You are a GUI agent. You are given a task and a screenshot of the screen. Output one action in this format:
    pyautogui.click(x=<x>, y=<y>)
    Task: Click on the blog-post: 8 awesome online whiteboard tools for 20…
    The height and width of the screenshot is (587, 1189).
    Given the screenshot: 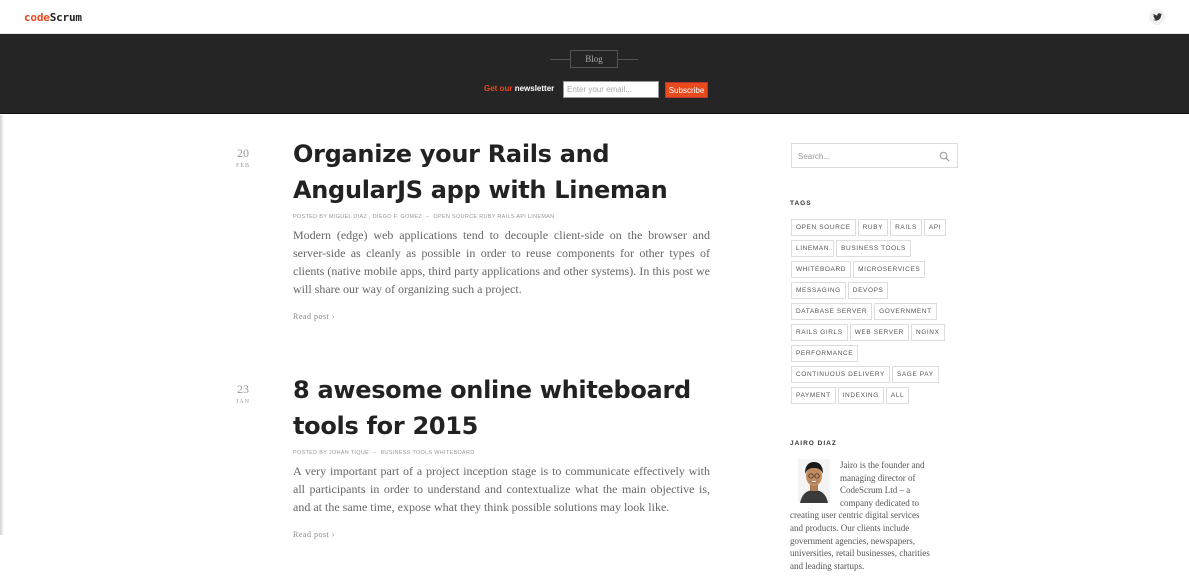 What is the action you would take?
    pyautogui.click(x=503, y=457)
    